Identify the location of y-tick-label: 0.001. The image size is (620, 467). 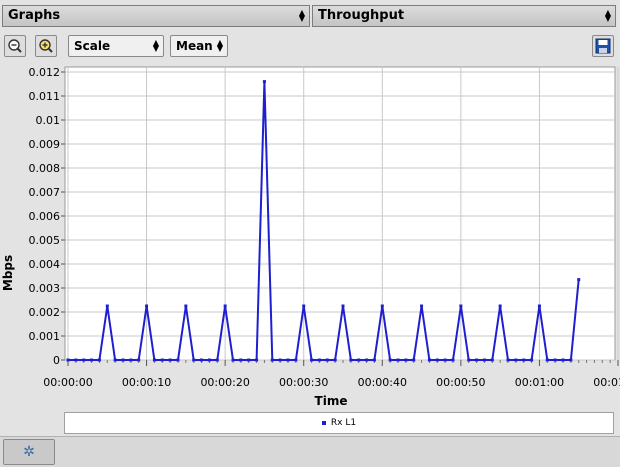
(45, 336).